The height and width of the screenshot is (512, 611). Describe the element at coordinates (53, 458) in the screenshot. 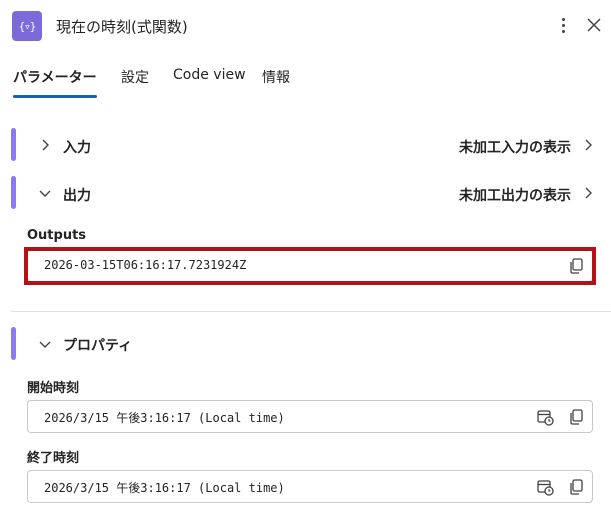

I see `end-time-label: 終了時刻` at that location.